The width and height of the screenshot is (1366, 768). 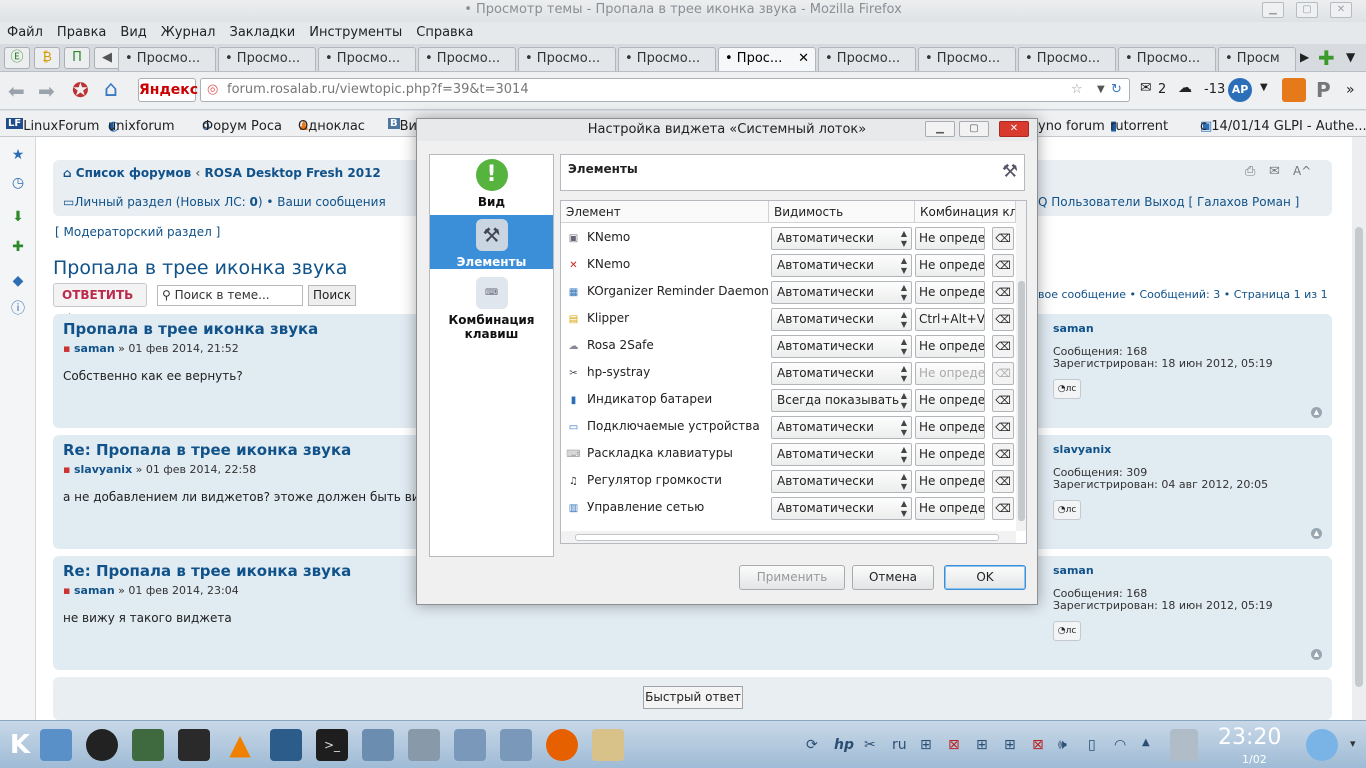 I want to click on terminal-icon: >_, so click(x=332, y=745).